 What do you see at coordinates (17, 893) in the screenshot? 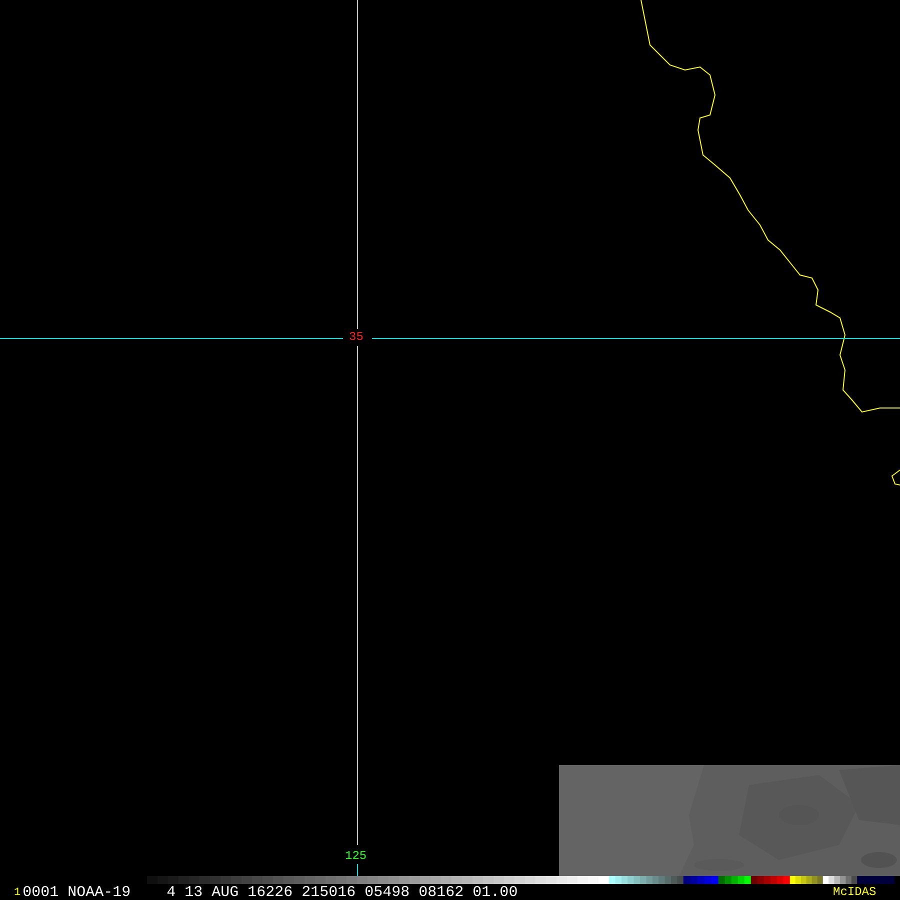
I see `frame-number: 1` at bounding box center [17, 893].